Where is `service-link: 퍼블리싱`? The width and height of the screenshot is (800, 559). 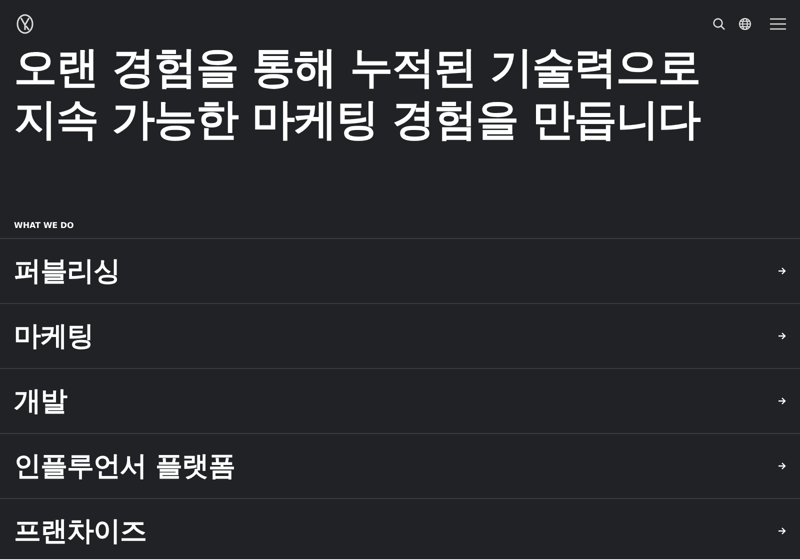
service-link: 퍼블리싱 is located at coordinates (400, 270).